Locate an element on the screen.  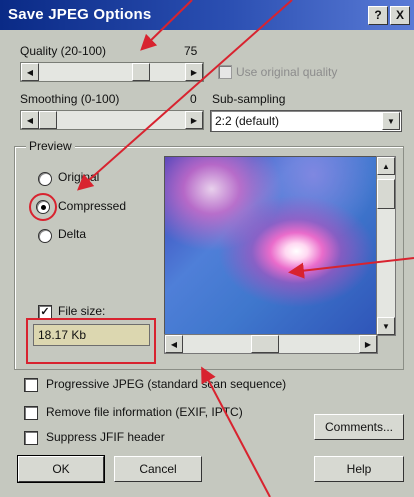
arrow-to-quality-icon is located at coordinates (166, 25).